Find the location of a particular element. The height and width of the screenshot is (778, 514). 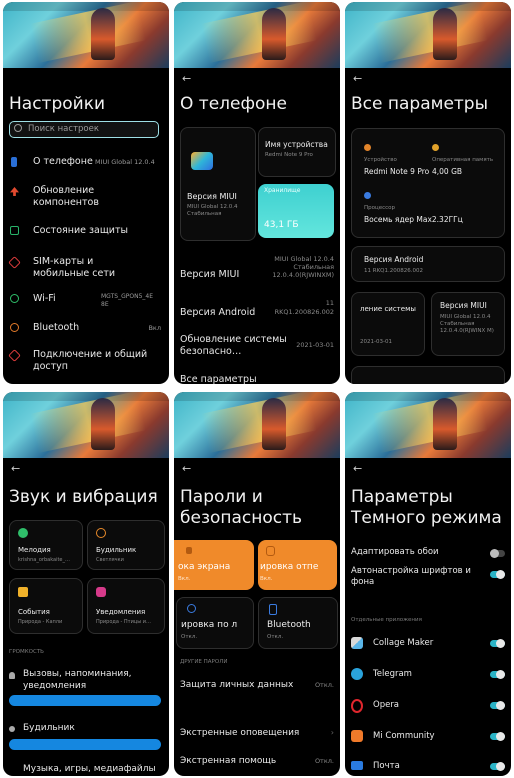

collage-maker-icon is located at coordinates (357, 643).